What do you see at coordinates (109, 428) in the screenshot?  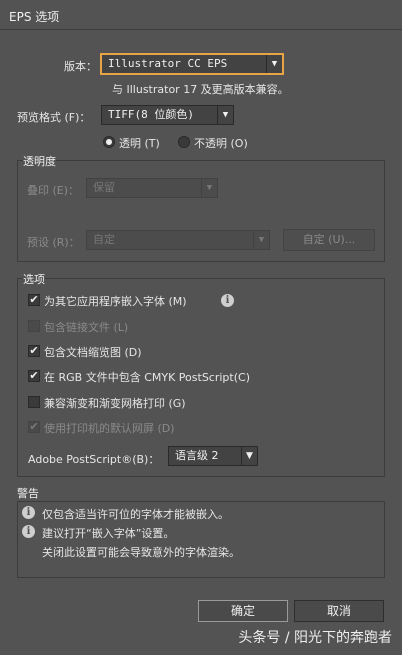 I see `option-printer-screens-label: 使用打印机的默认网屏 (D)` at bounding box center [109, 428].